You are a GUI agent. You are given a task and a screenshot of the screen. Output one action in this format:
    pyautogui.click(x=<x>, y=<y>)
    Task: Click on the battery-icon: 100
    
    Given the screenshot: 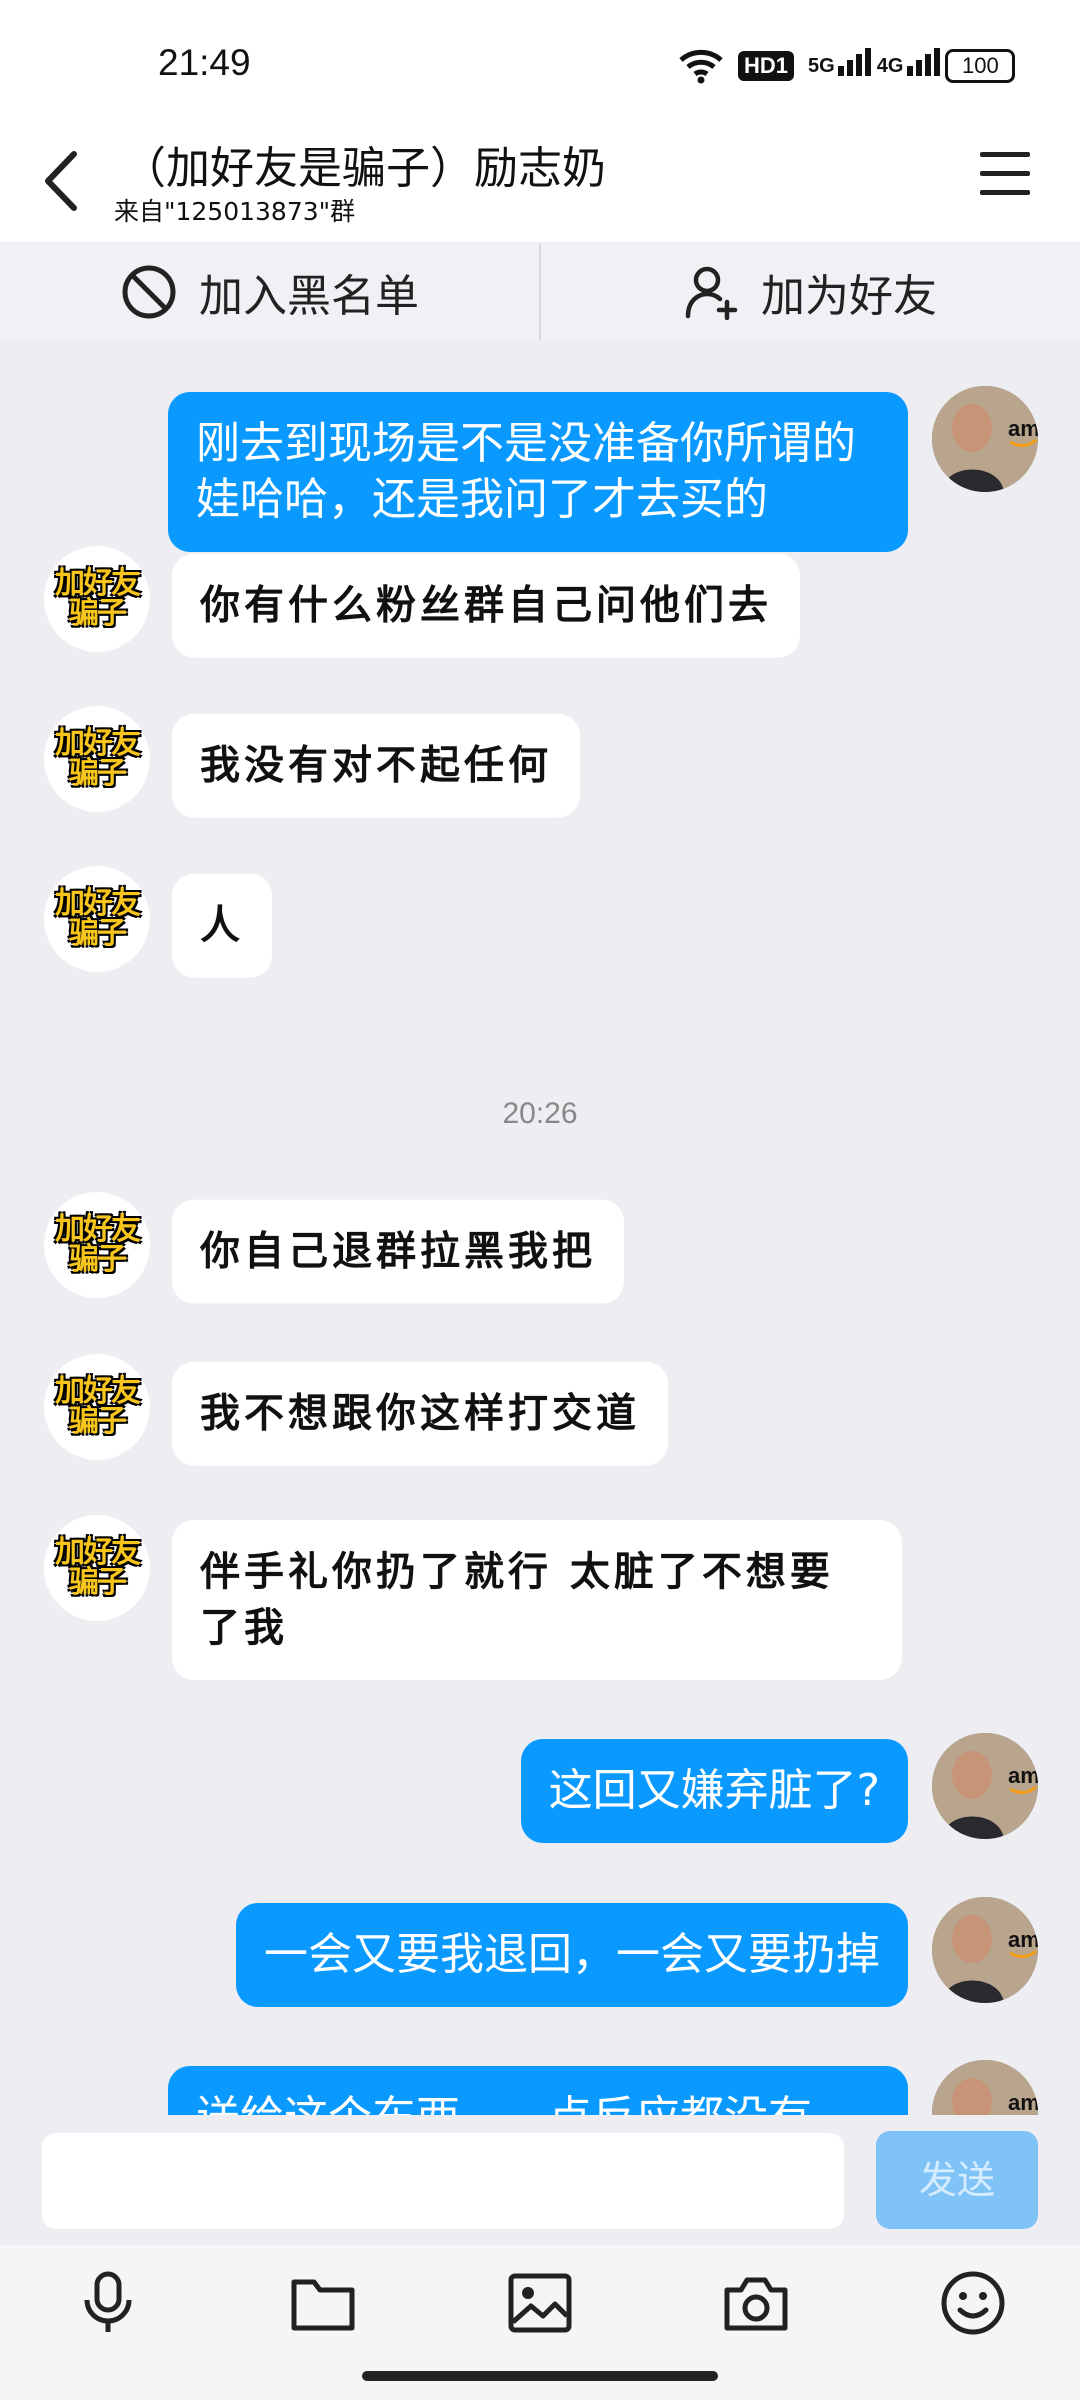 What is the action you would take?
    pyautogui.click(x=980, y=66)
    